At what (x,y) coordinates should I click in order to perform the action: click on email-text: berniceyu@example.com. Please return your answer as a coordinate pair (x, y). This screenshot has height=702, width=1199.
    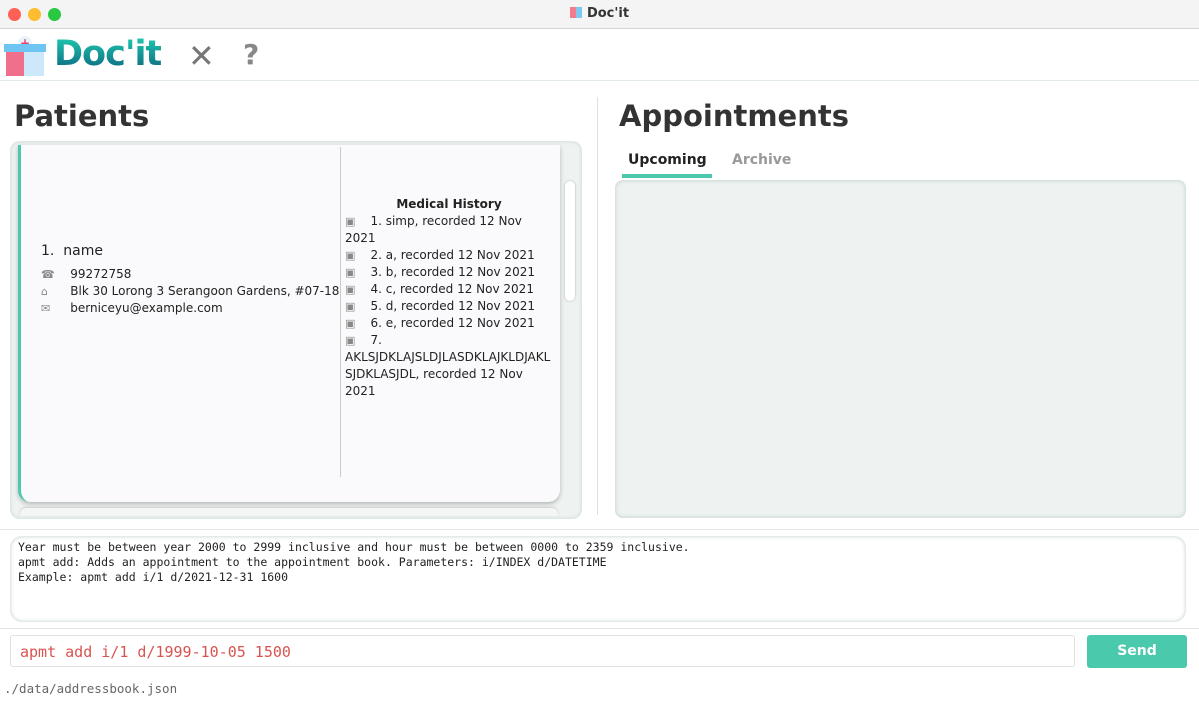
    Looking at the image, I should click on (146, 308).